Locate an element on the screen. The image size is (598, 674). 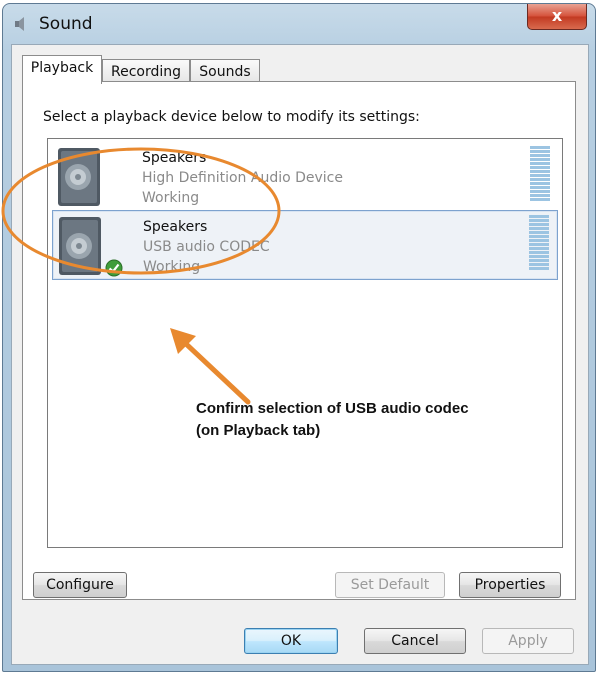
tab-recording-label: Recording is located at coordinates (146, 72).